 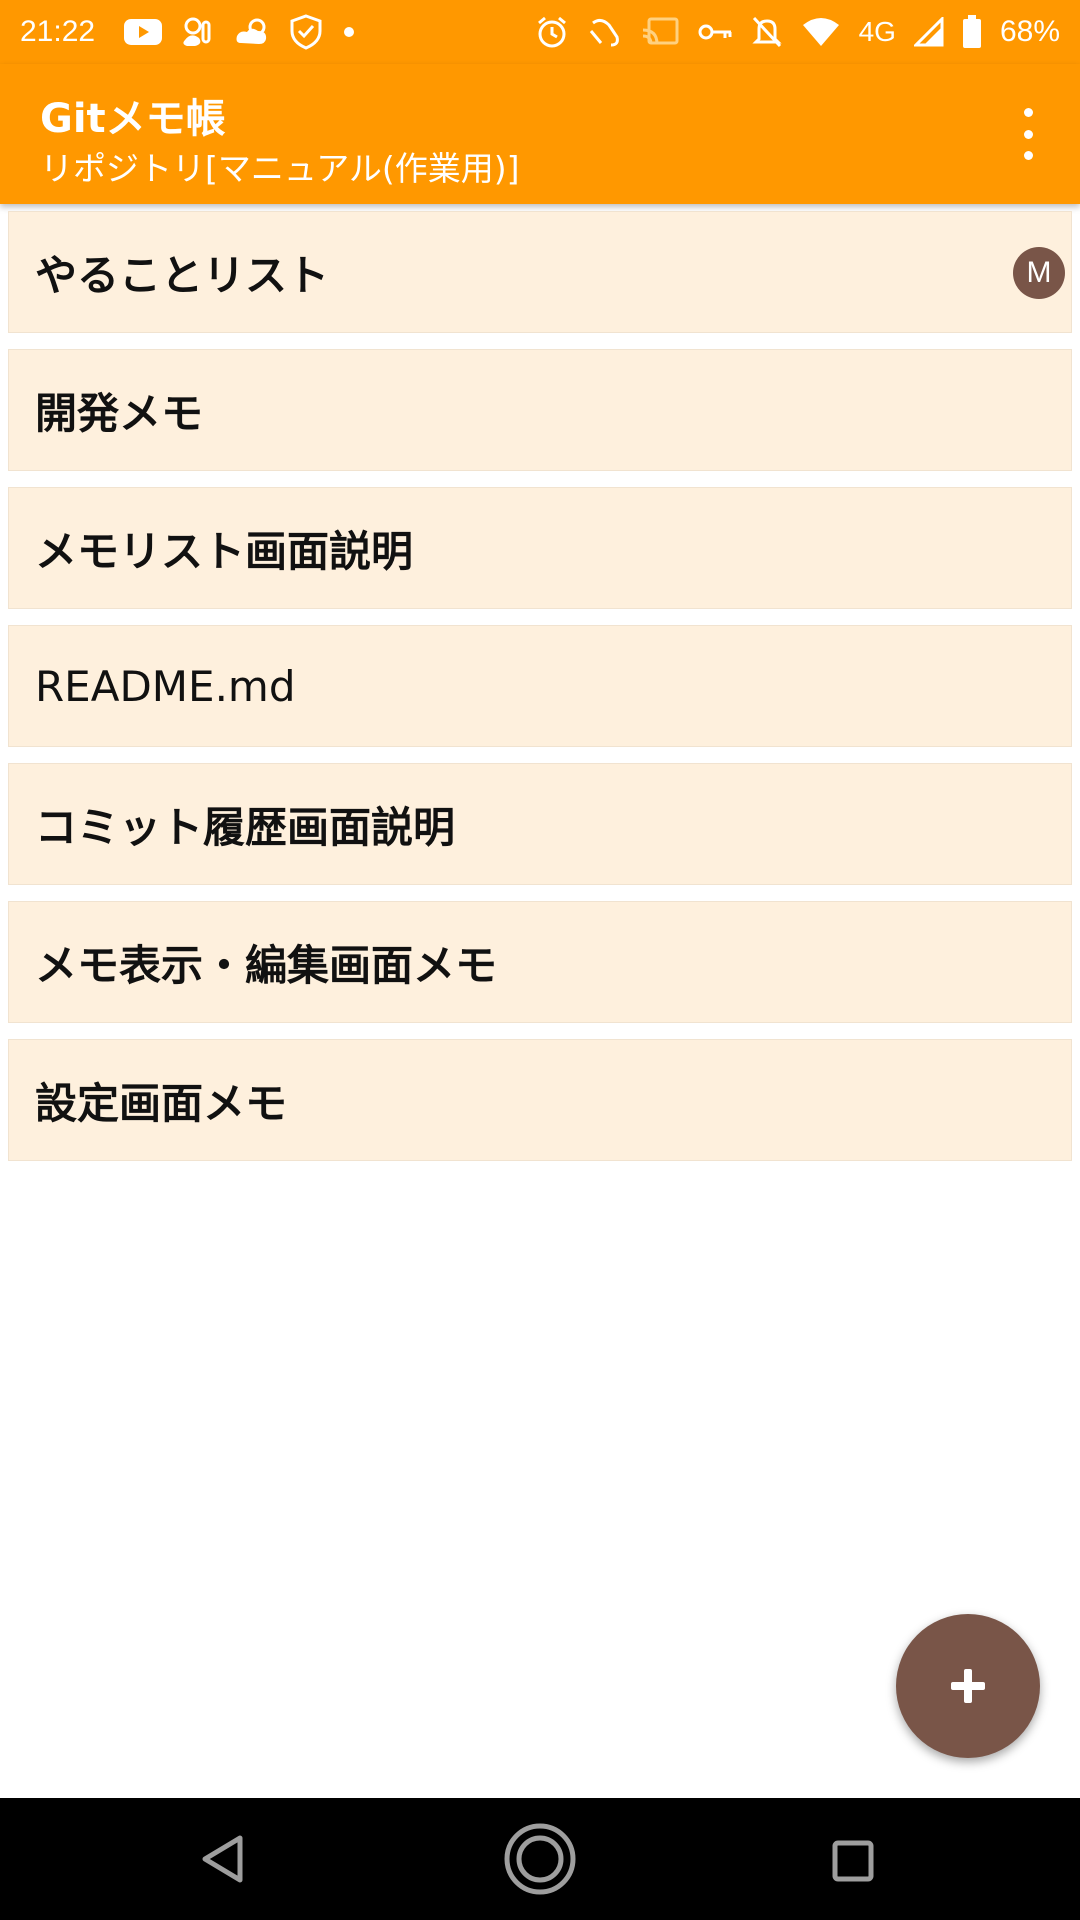 What do you see at coordinates (119, 413) in the screenshot?
I see `memo-title: 開発メモ` at bounding box center [119, 413].